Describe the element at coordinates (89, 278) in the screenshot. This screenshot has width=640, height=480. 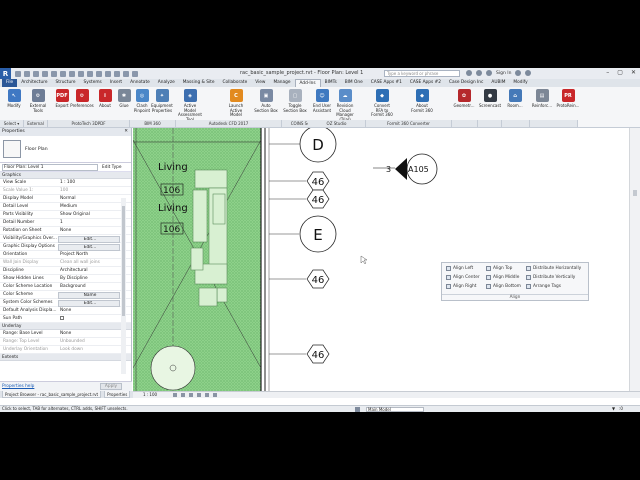
I see `property-value: By Discipline` at that location.